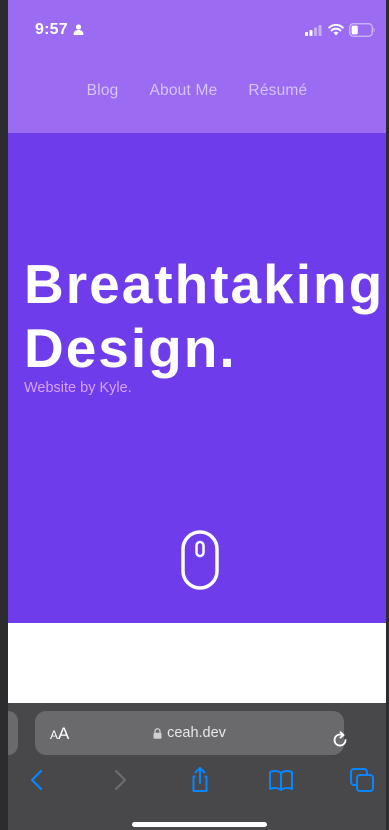  Describe the element at coordinates (336, 29) in the screenshot. I see `wifi-icon` at that location.